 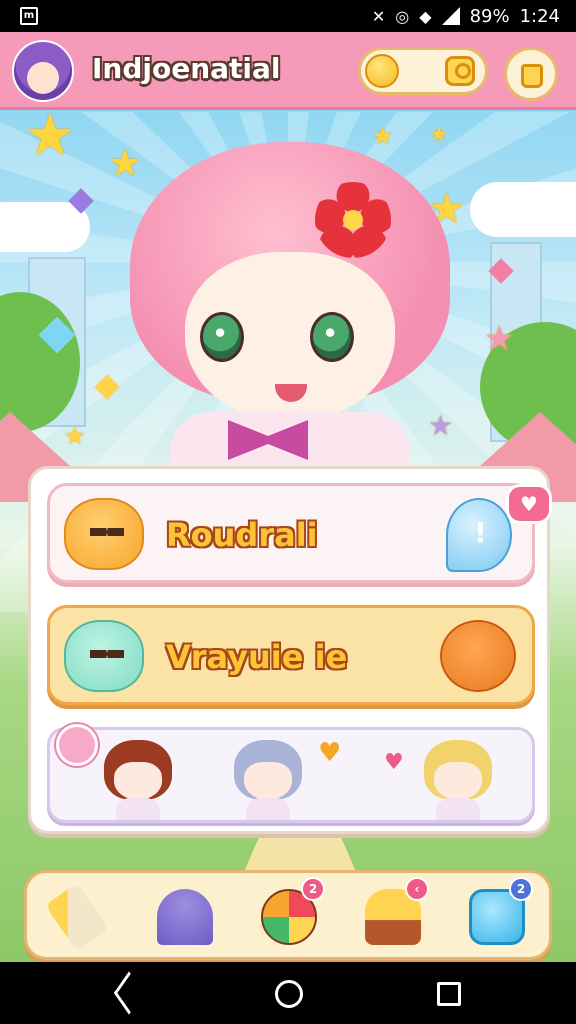 What do you see at coordinates (186, 68) in the screenshot?
I see `app-title: Indjoenatial` at bounding box center [186, 68].